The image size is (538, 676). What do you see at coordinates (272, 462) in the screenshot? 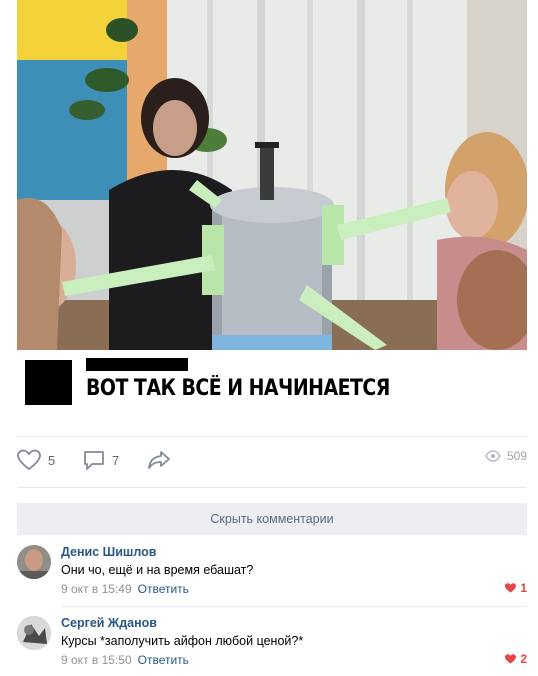
I see `post-actions: 5 7 509` at bounding box center [272, 462].